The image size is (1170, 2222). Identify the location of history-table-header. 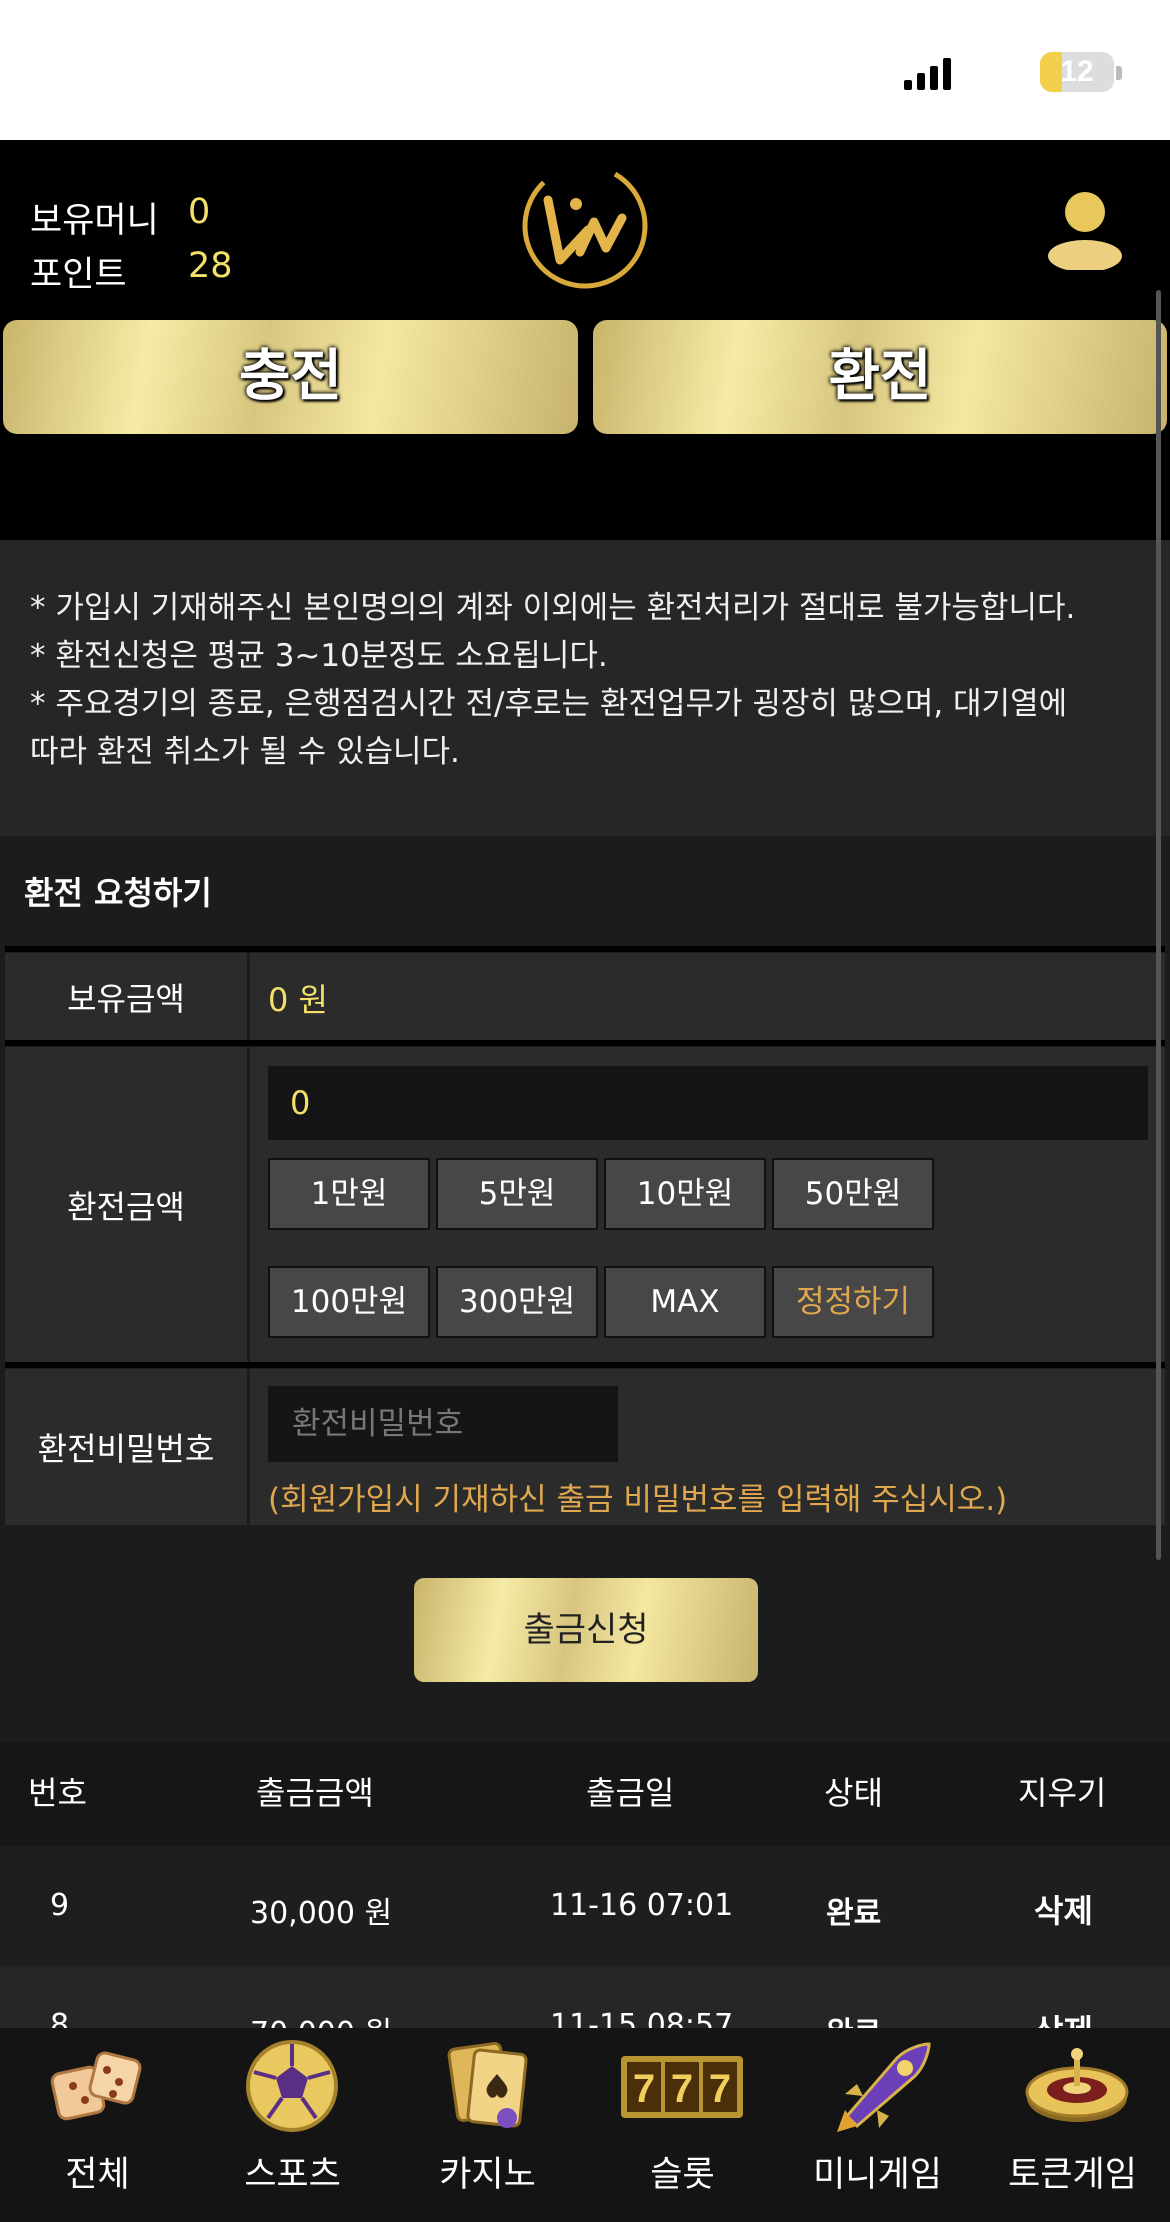
(585, 1794).